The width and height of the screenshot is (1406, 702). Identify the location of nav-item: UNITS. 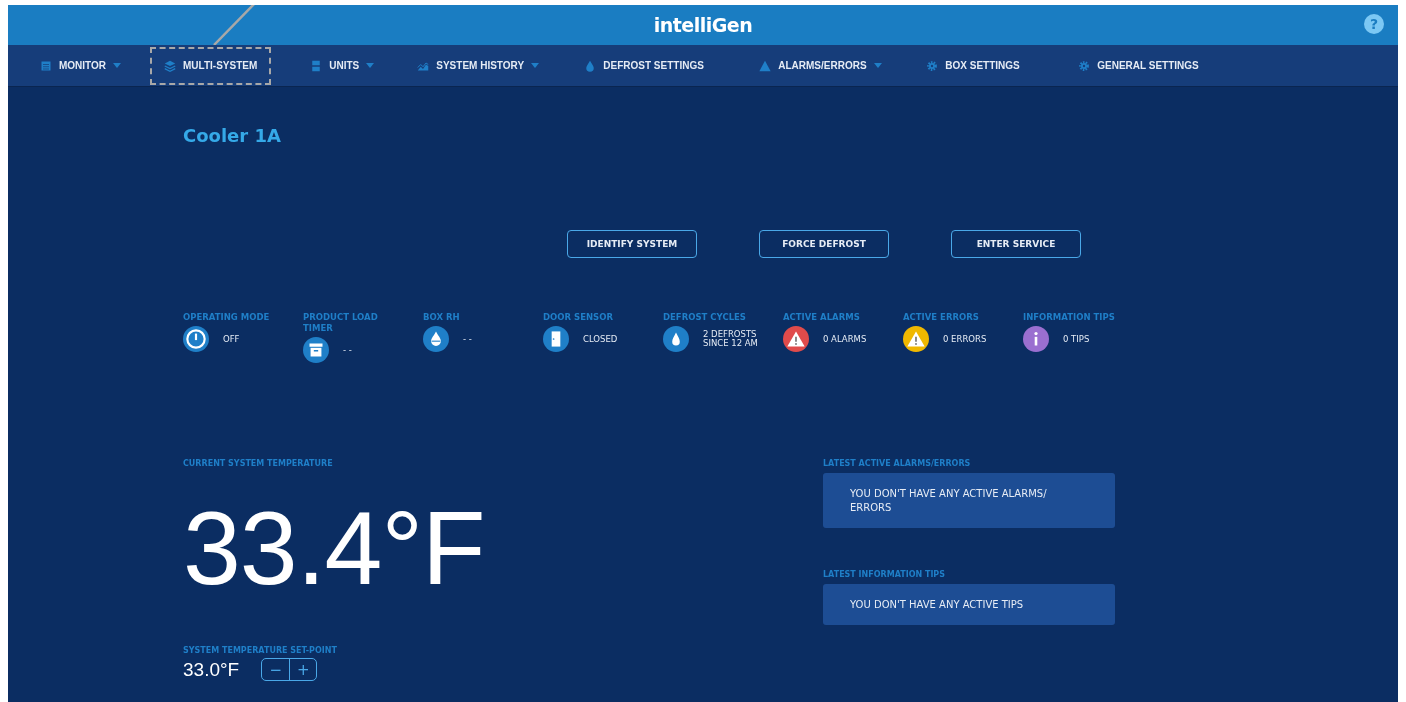
(350, 65).